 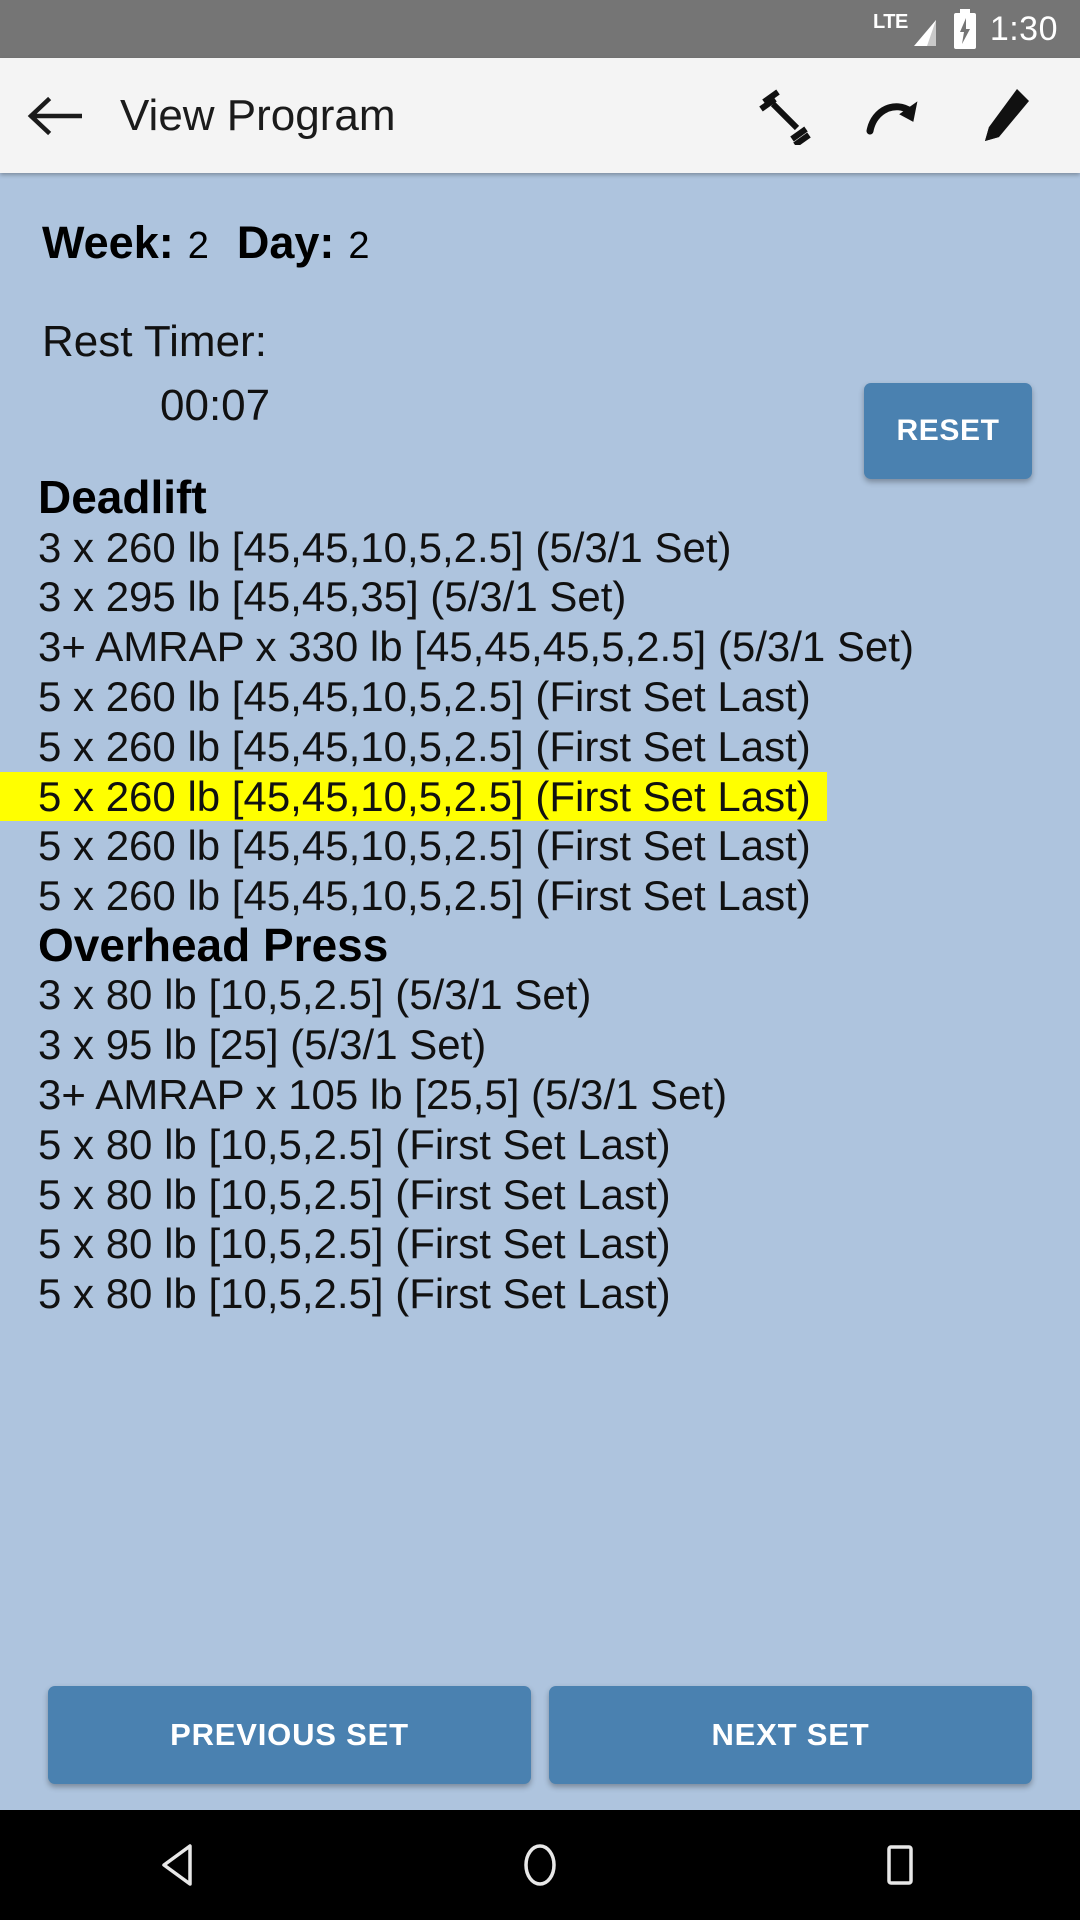 I want to click on battery-charging-icon, so click(x=965, y=29).